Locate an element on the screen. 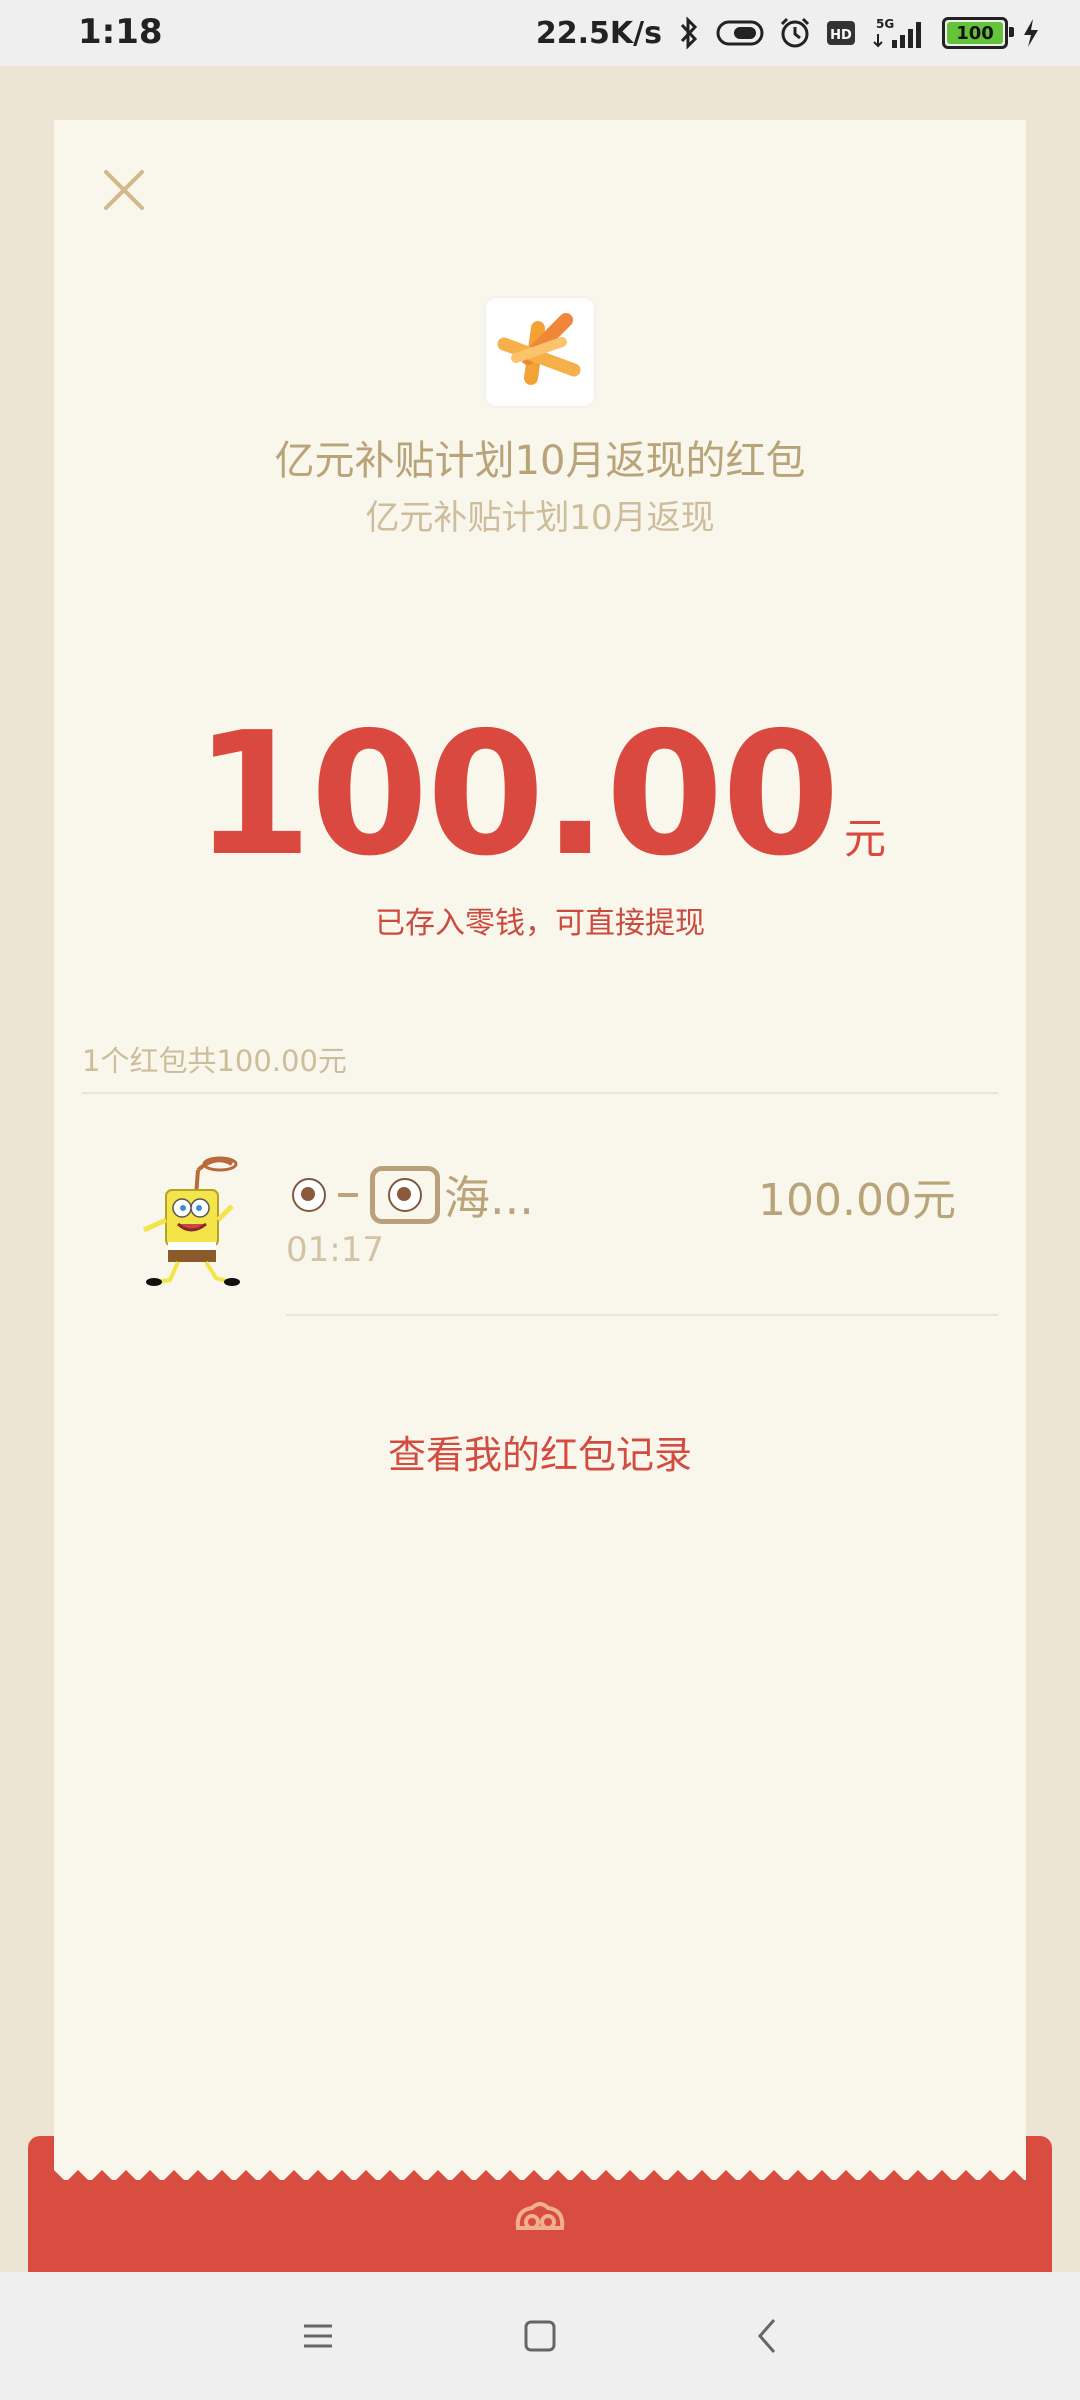 The width and height of the screenshot is (1080, 2400). status-time: 1:18 is located at coordinates (120, 32).